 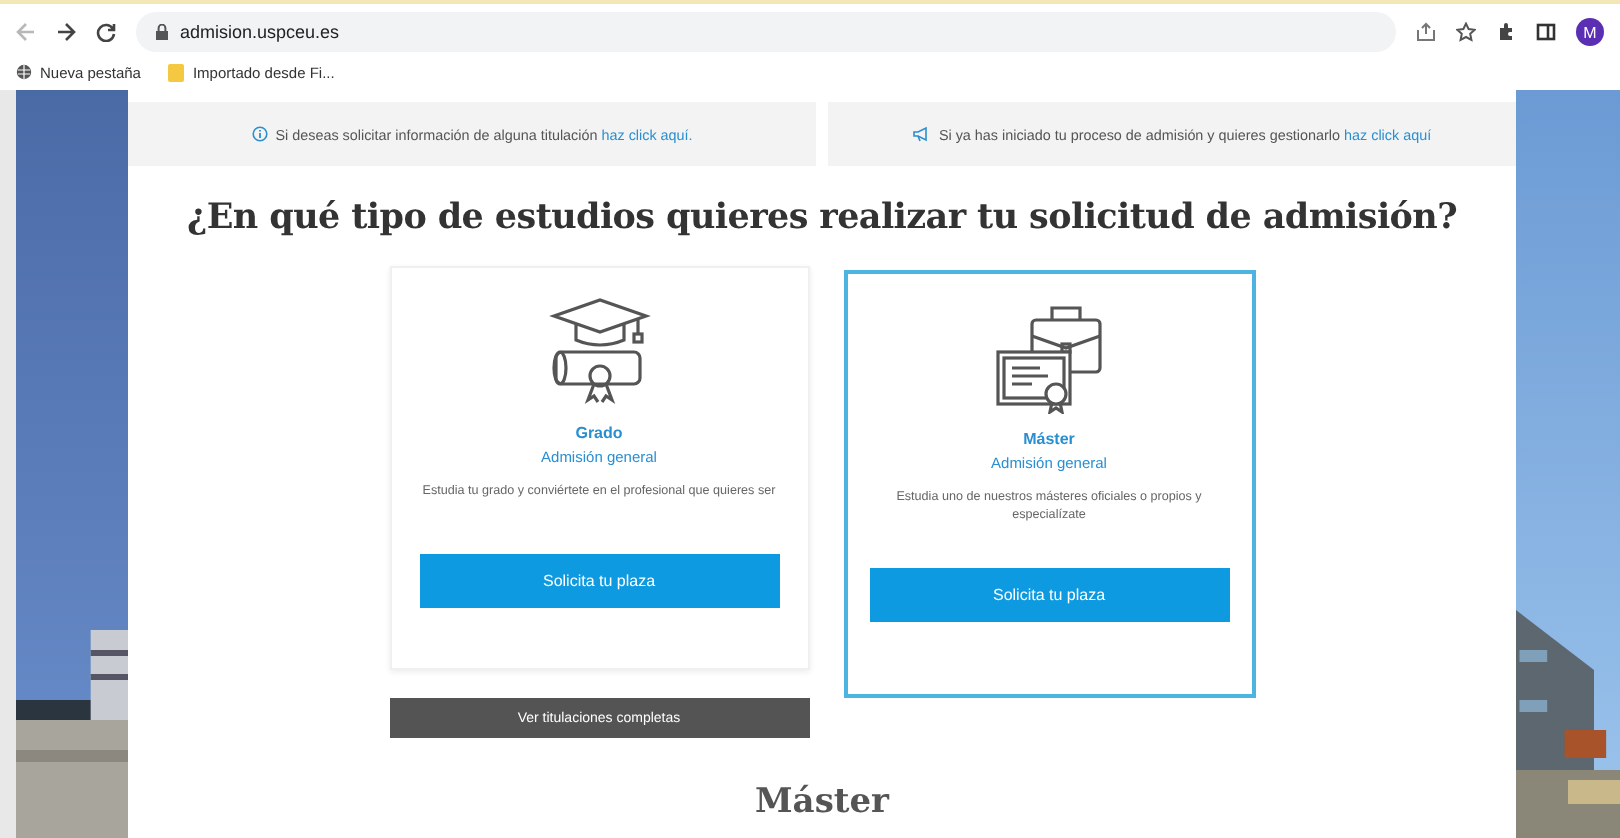 I want to click on reload-button, so click(x=106, y=32).